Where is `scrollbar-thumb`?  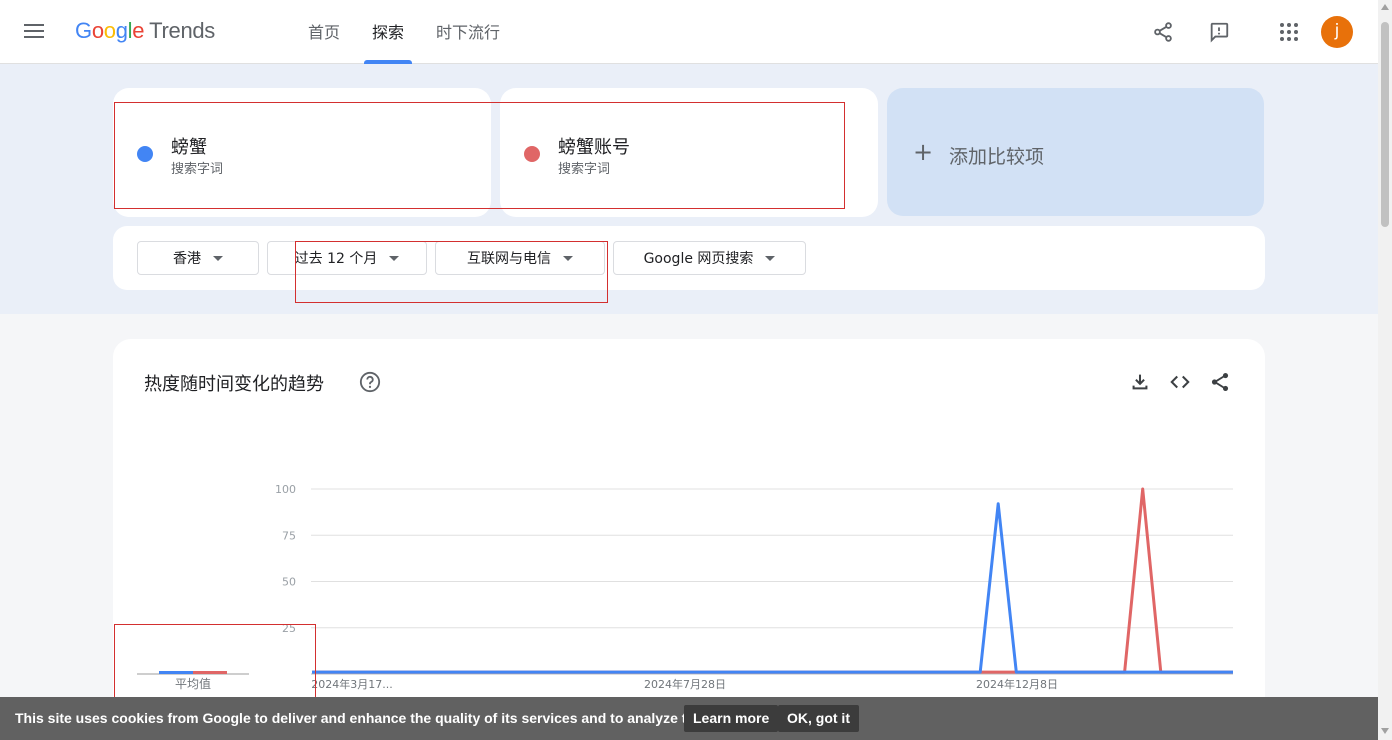 scrollbar-thumb is located at coordinates (1385, 124).